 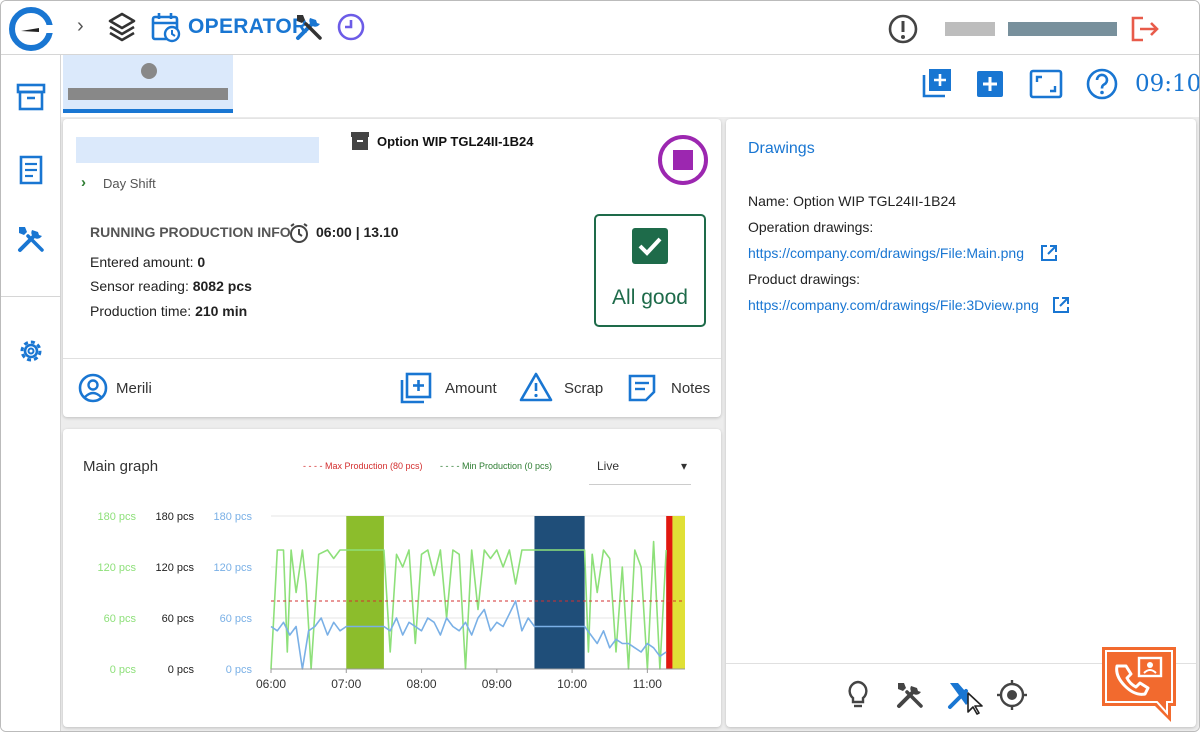 I want to click on notes-button: Notes, so click(x=690, y=388).